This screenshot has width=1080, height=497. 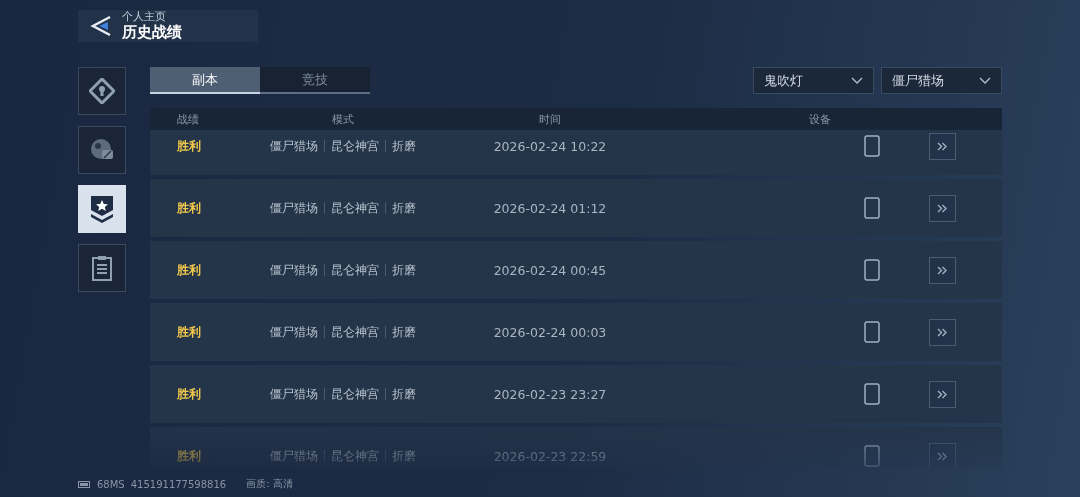 I want to click on player-id: 415191177598816, so click(x=178, y=484).